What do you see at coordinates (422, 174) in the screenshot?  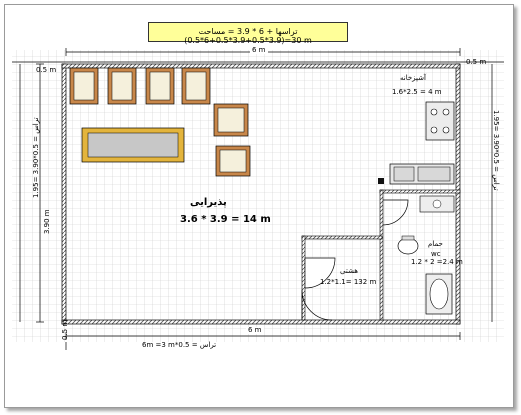 I see `kitchen-sink` at bounding box center [422, 174].